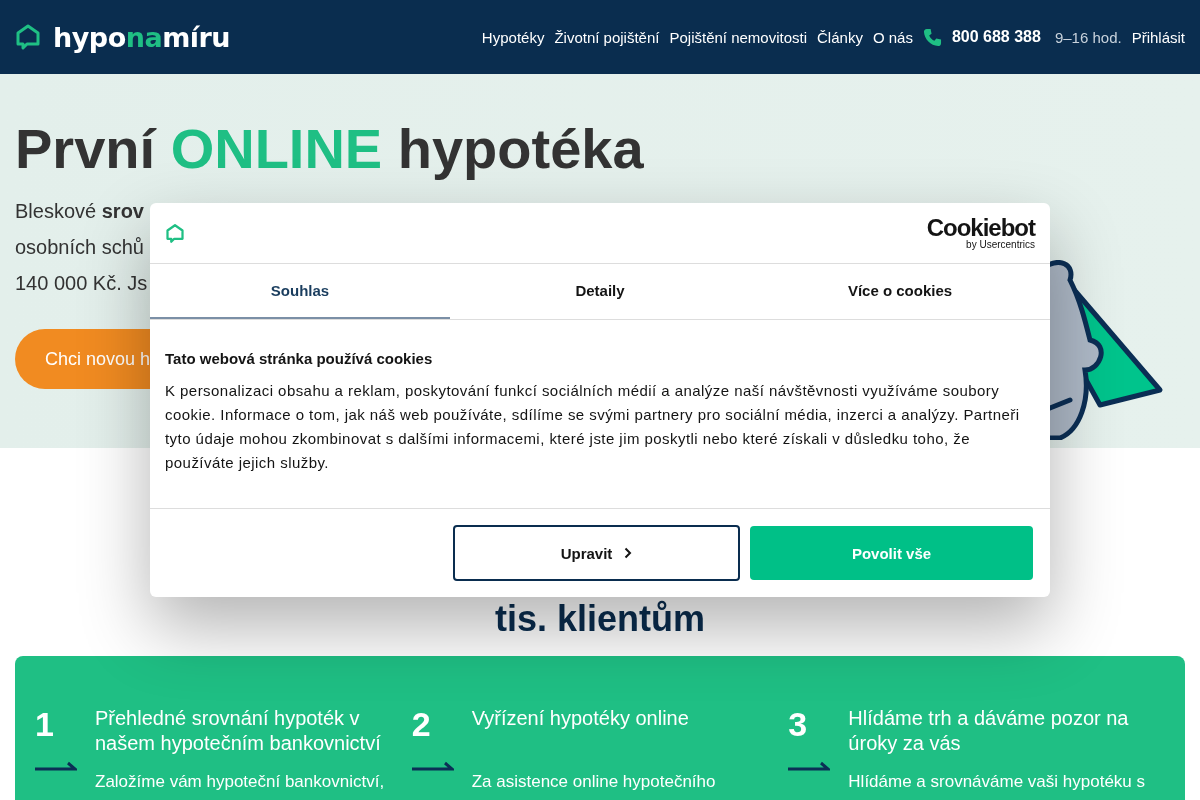 The image size is (1200, 800). I want to click on customize-button: Upravit, so click(596, 553).